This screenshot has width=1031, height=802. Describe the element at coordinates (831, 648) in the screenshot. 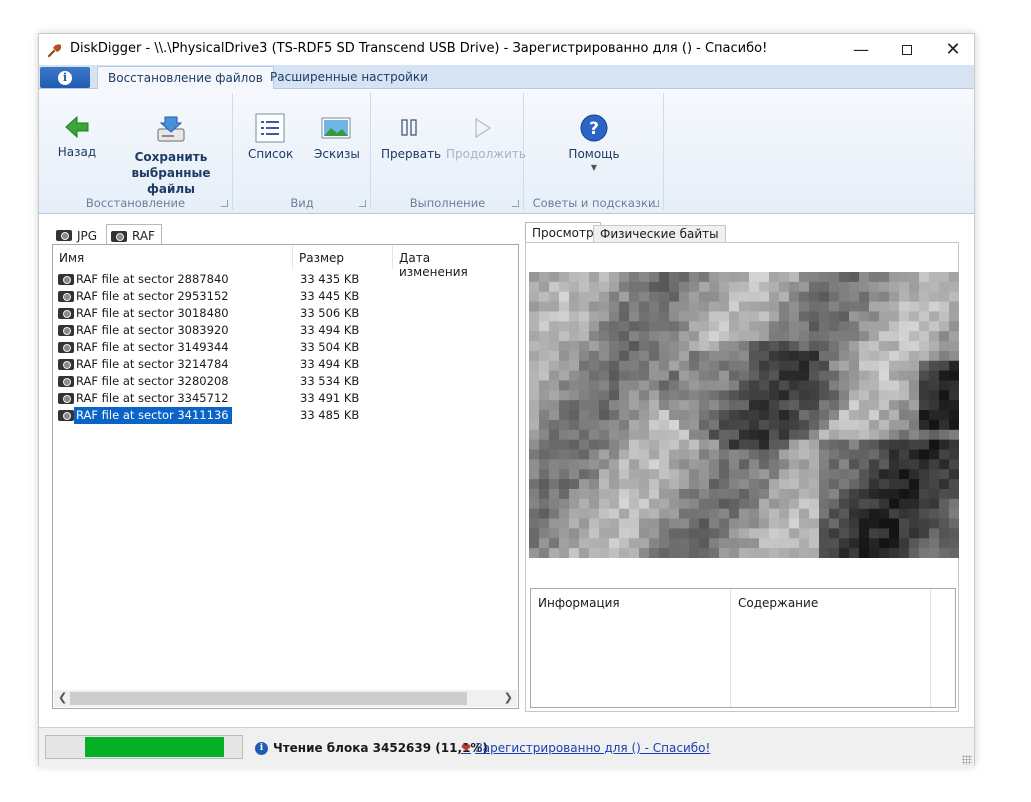

I see `column-header-content: Содержание` at that location.